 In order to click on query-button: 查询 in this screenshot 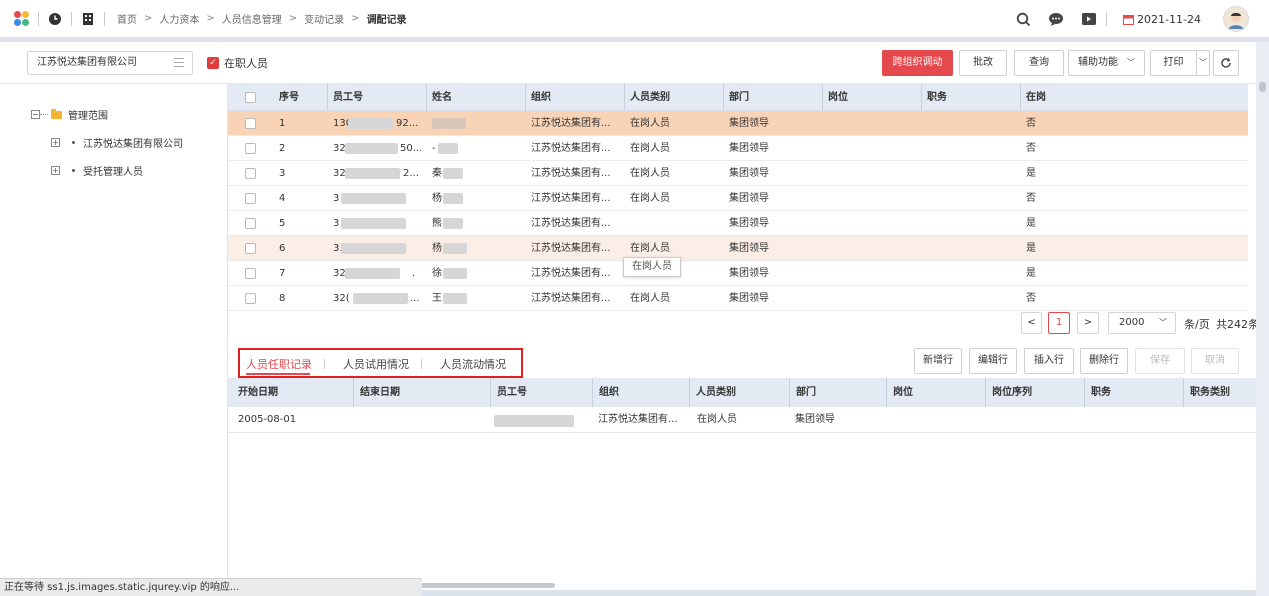, I will do `click(1039, 63)`.